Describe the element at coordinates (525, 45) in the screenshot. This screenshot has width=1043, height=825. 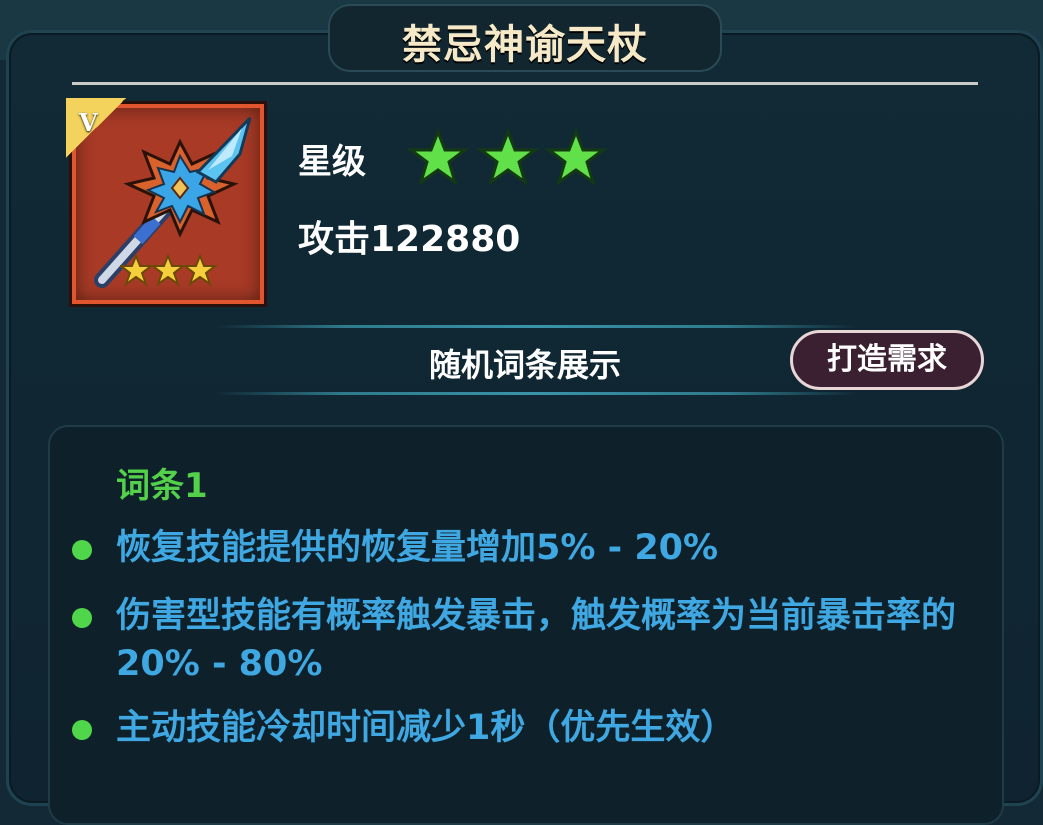
I see `item-title: 禁忌神谕天杖` at that location.